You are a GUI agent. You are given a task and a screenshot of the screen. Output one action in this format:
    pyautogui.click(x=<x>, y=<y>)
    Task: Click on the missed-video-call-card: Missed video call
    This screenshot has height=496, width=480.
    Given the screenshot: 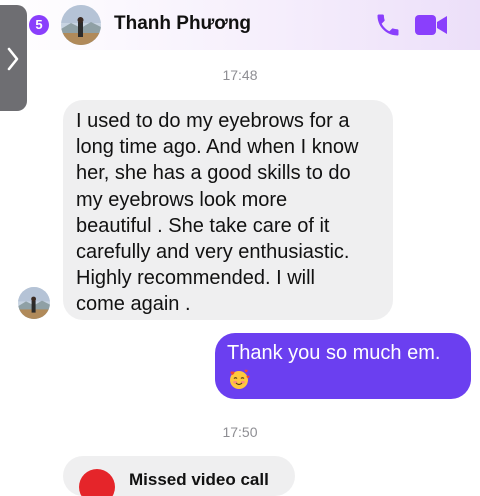 What is the action you would take?
    pyautogui.click(x=179, y=476)
    